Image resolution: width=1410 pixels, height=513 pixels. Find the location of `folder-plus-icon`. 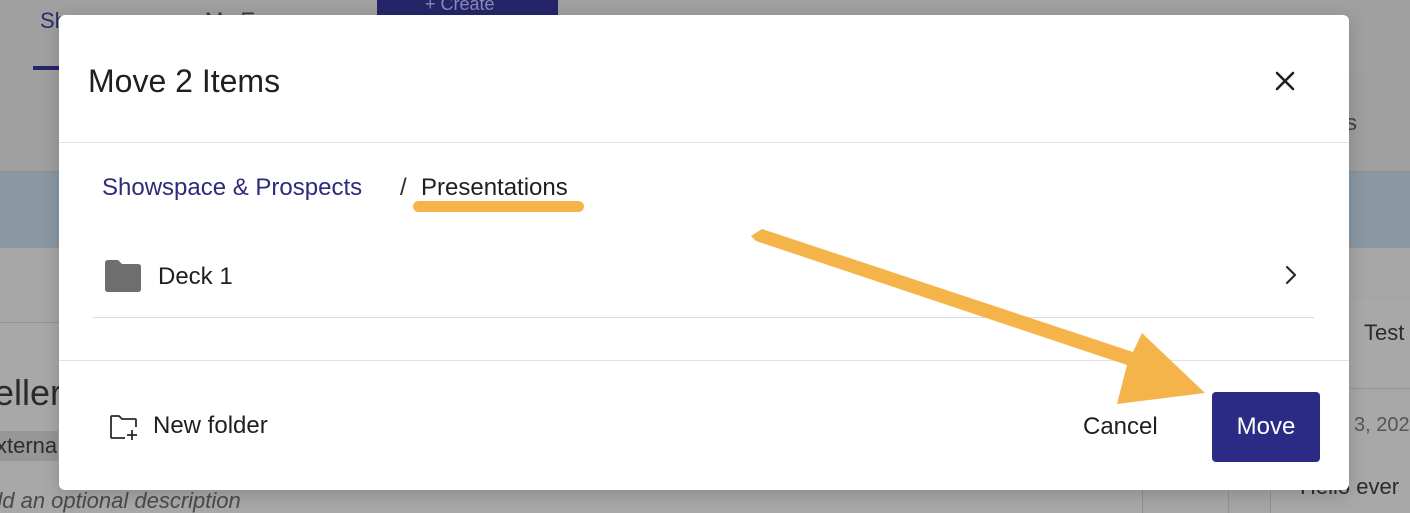

folder-plus-icon is located at coordinates (123, 427).